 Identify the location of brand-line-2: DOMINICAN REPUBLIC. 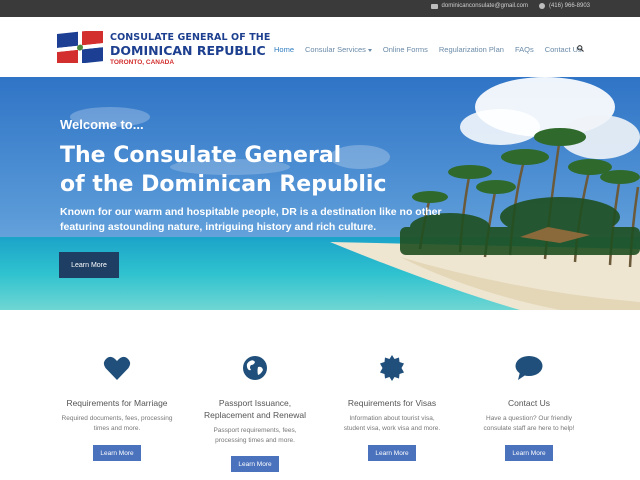
(188, 50).